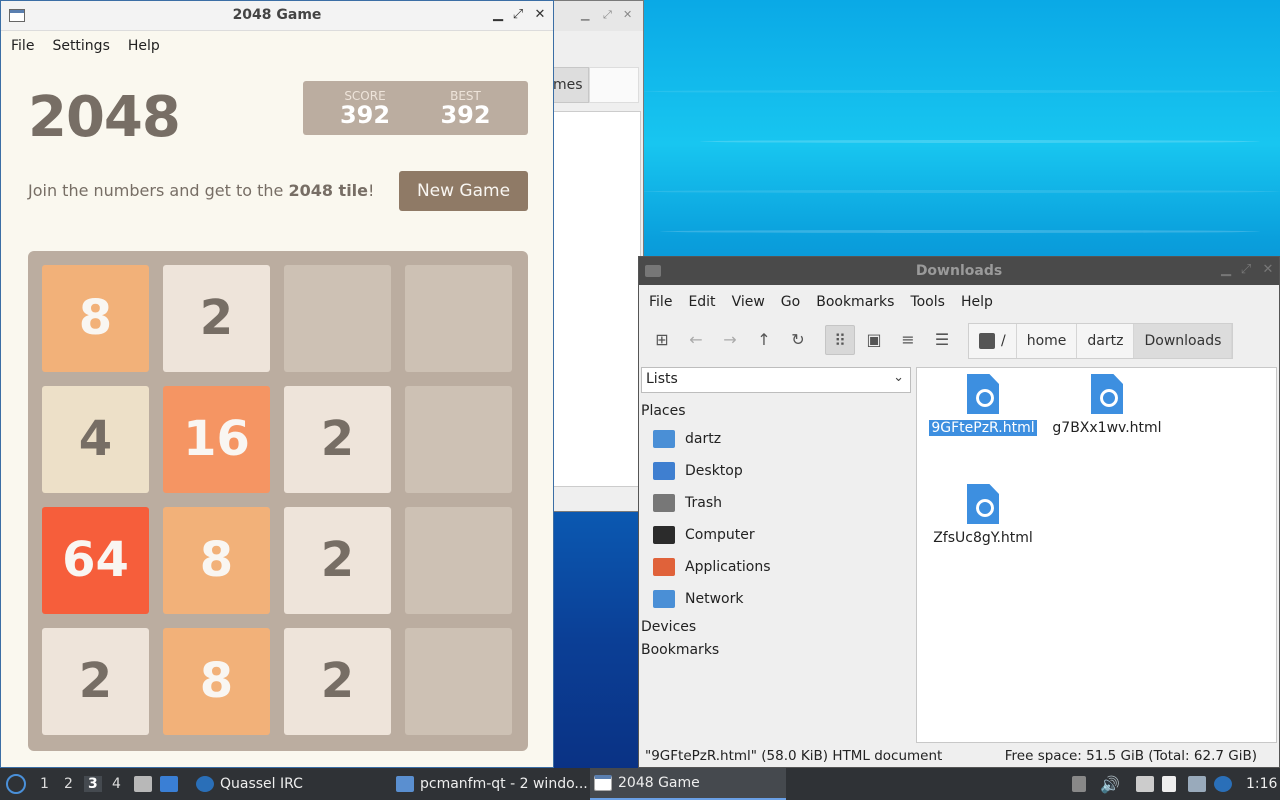  I want to click on place-computer: Computer, so click(704, 535).